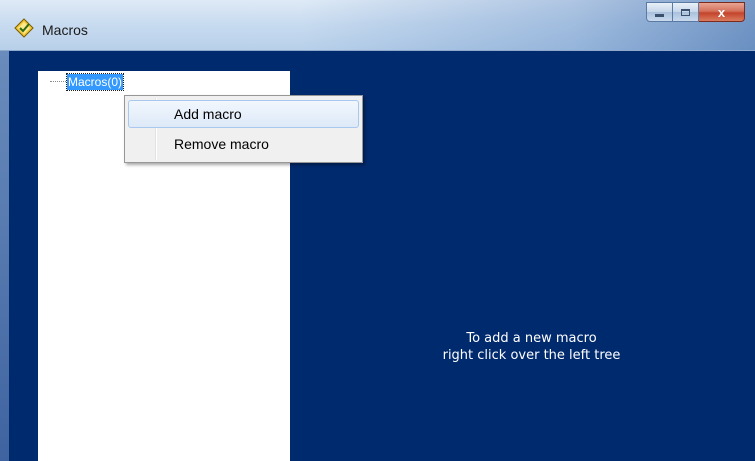 This screenshot has width=755, height=461. I want to click on close-button: x, so click(722, 12).